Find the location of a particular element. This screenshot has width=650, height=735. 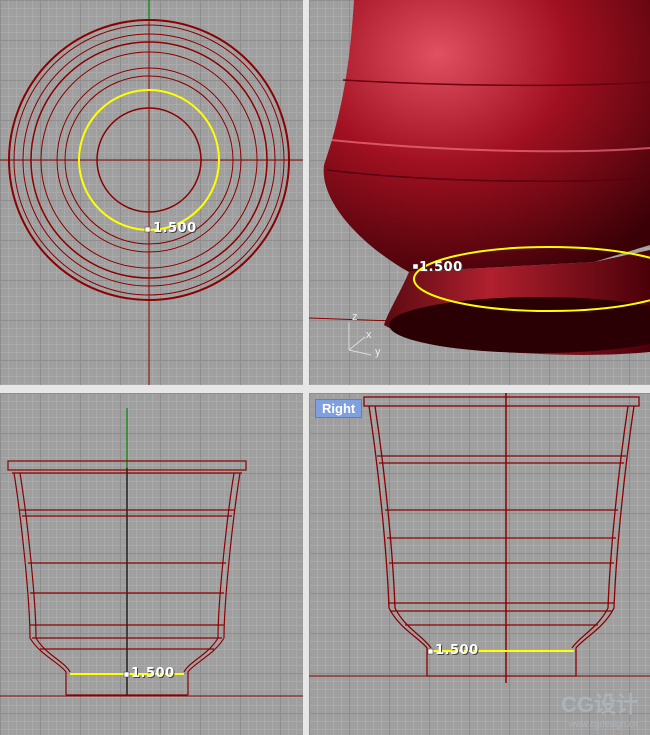

viewport-divider-horizontal is located at coordinates (325, 389).